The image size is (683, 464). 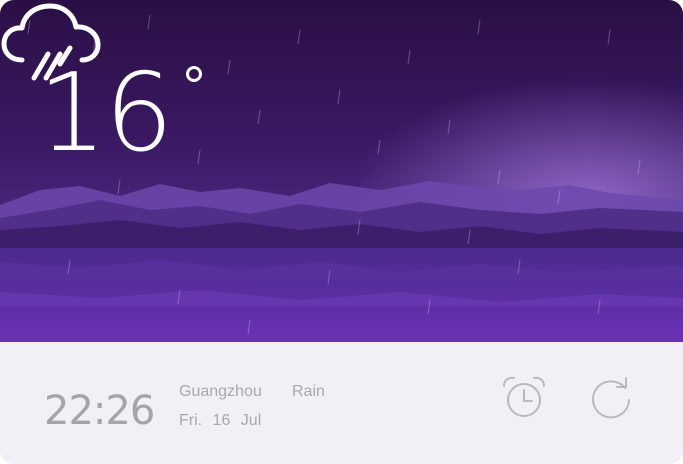 I want to click on alarm-button, so click(x=524, y=398).